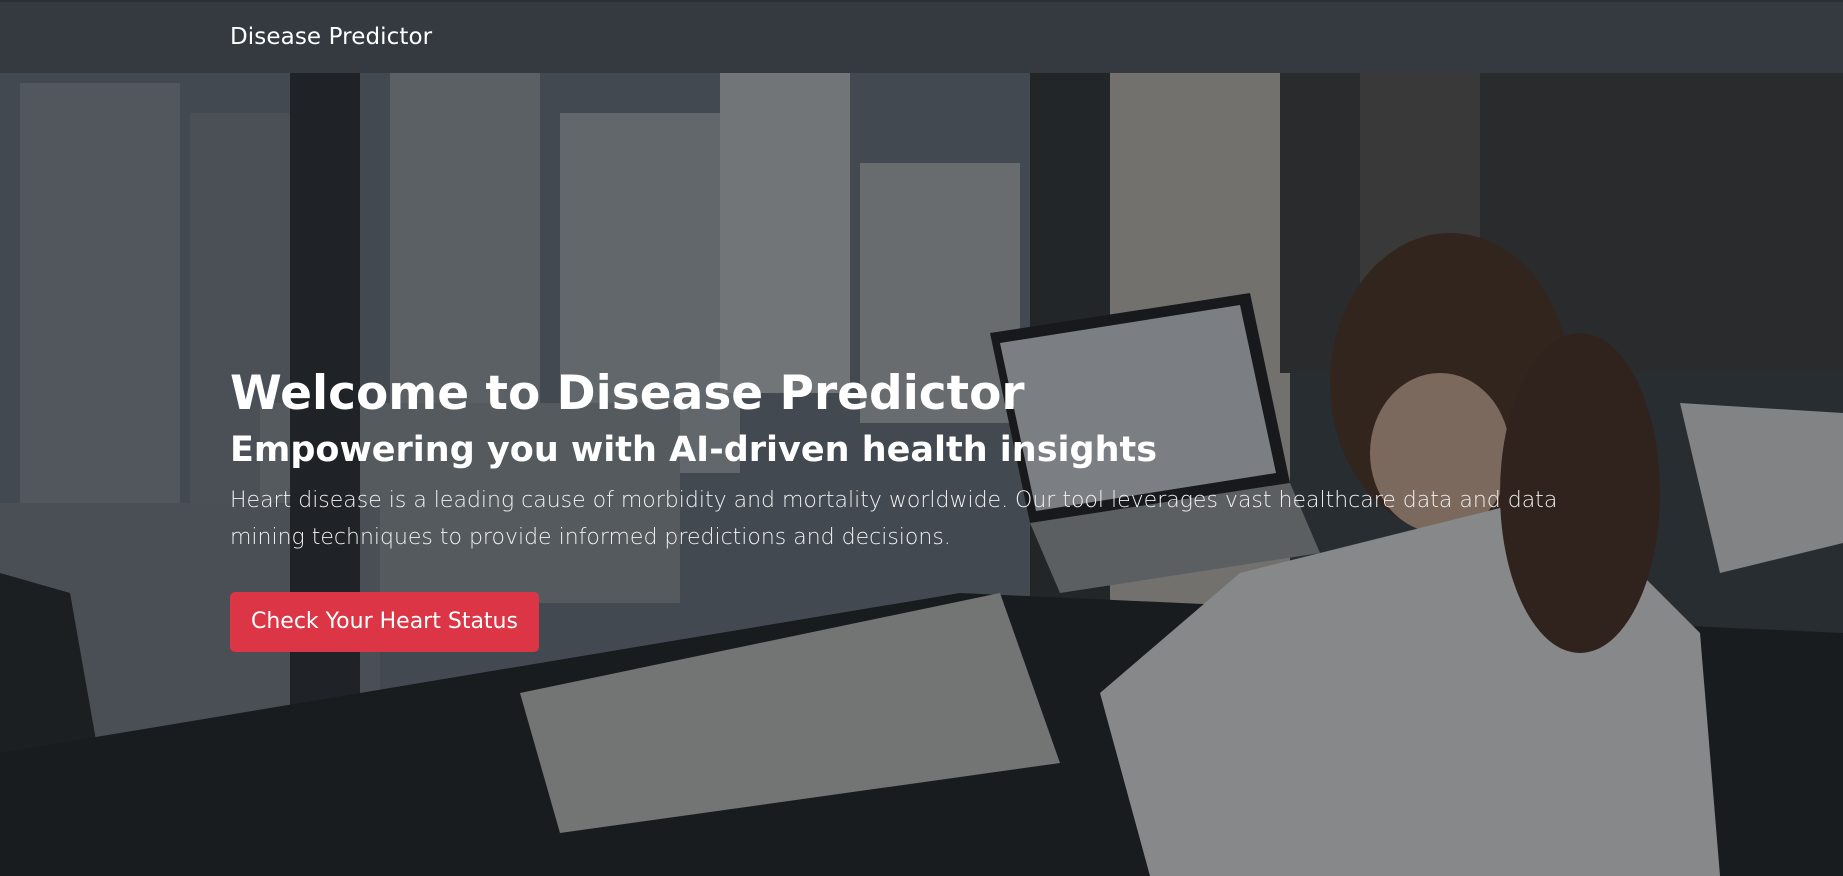  What do you see at coordinates (384, 622) in the screenshot?
I see `check-heart-status-button: Check Your Heart Status` at bounding box center [384, 622].